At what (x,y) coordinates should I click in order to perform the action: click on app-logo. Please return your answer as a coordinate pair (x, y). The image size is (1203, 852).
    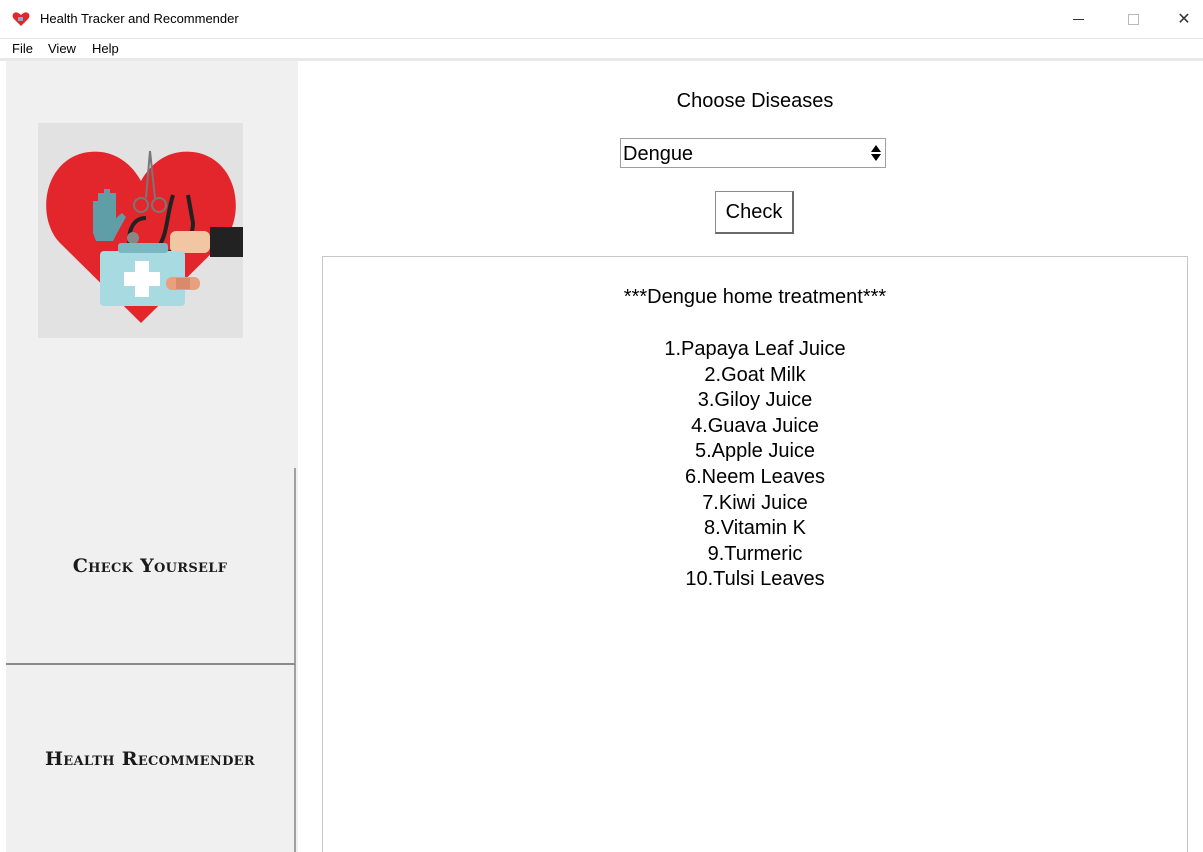
    Looking at the image, I should click on (141, 230).